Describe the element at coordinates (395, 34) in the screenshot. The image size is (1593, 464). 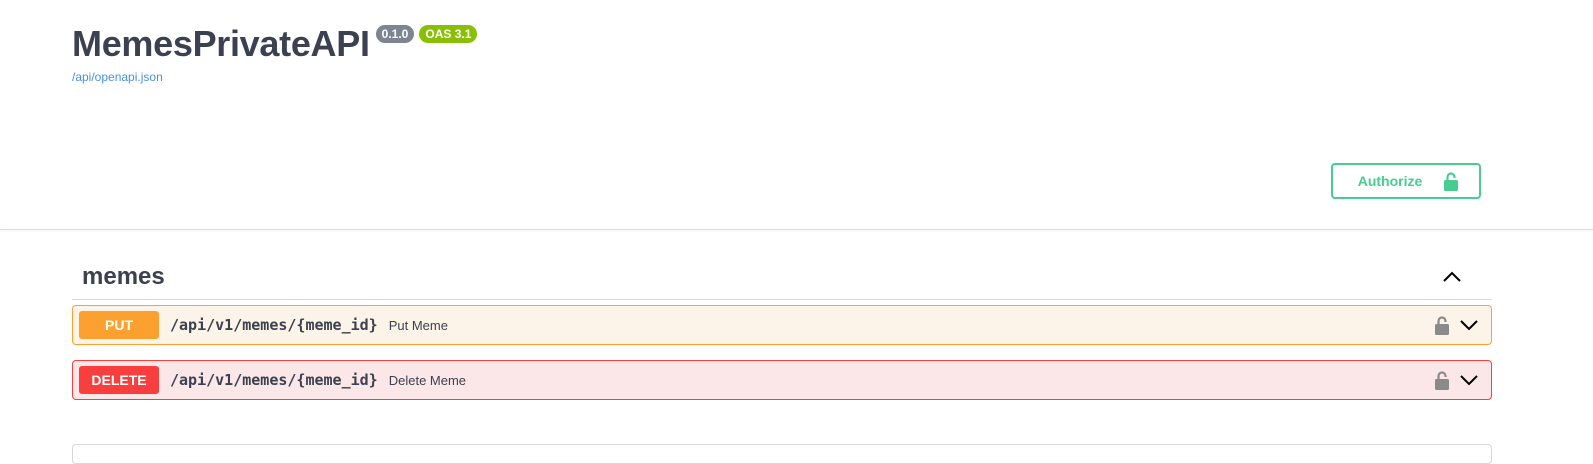
I see `version-badge: 0.1.0` at that location.